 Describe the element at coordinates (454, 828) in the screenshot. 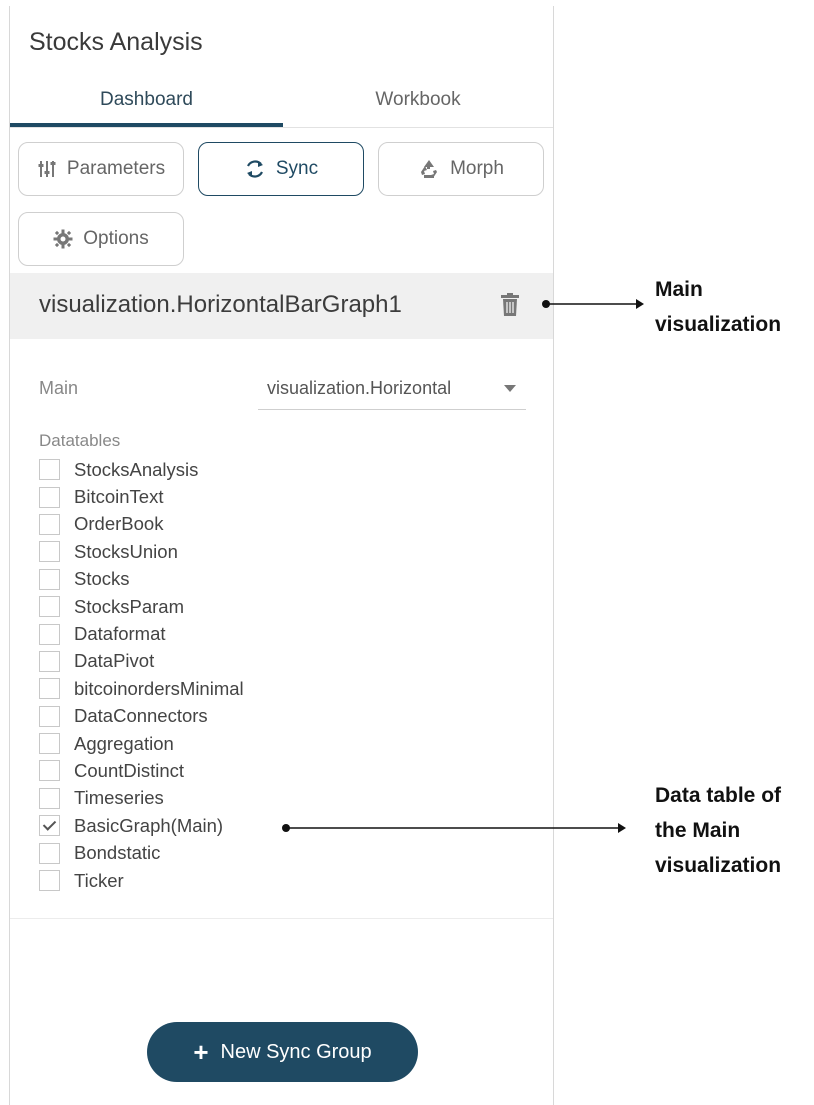

I see `callout-arrow-data-table` at that location.